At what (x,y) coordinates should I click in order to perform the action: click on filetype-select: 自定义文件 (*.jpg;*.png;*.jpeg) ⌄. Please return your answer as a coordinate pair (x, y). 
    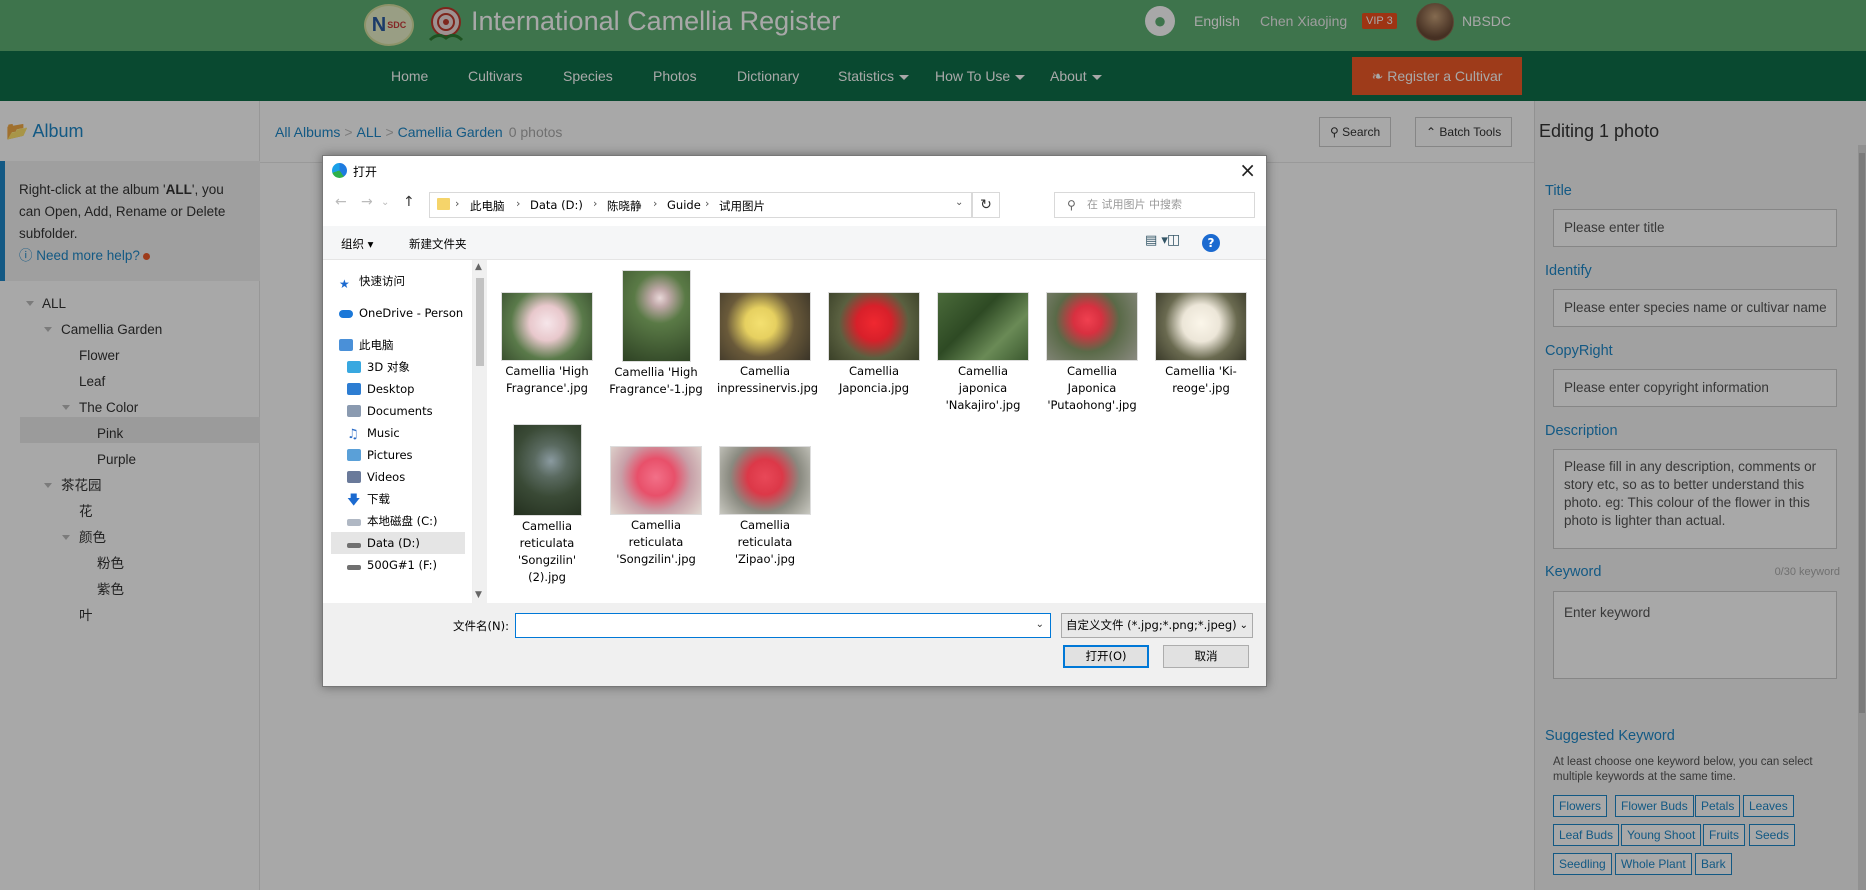
    Looking at the image, I should click on (1157, 625).